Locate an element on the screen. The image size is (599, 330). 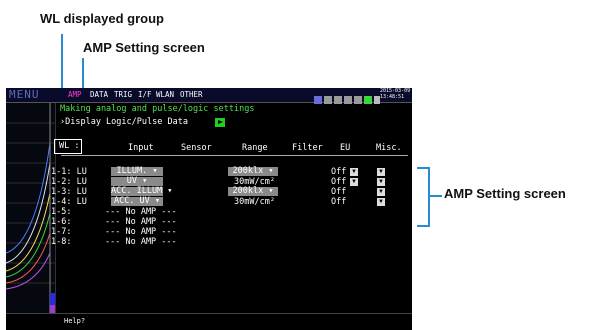
channel-label: 1-8: is located at coordinates (61, 242).